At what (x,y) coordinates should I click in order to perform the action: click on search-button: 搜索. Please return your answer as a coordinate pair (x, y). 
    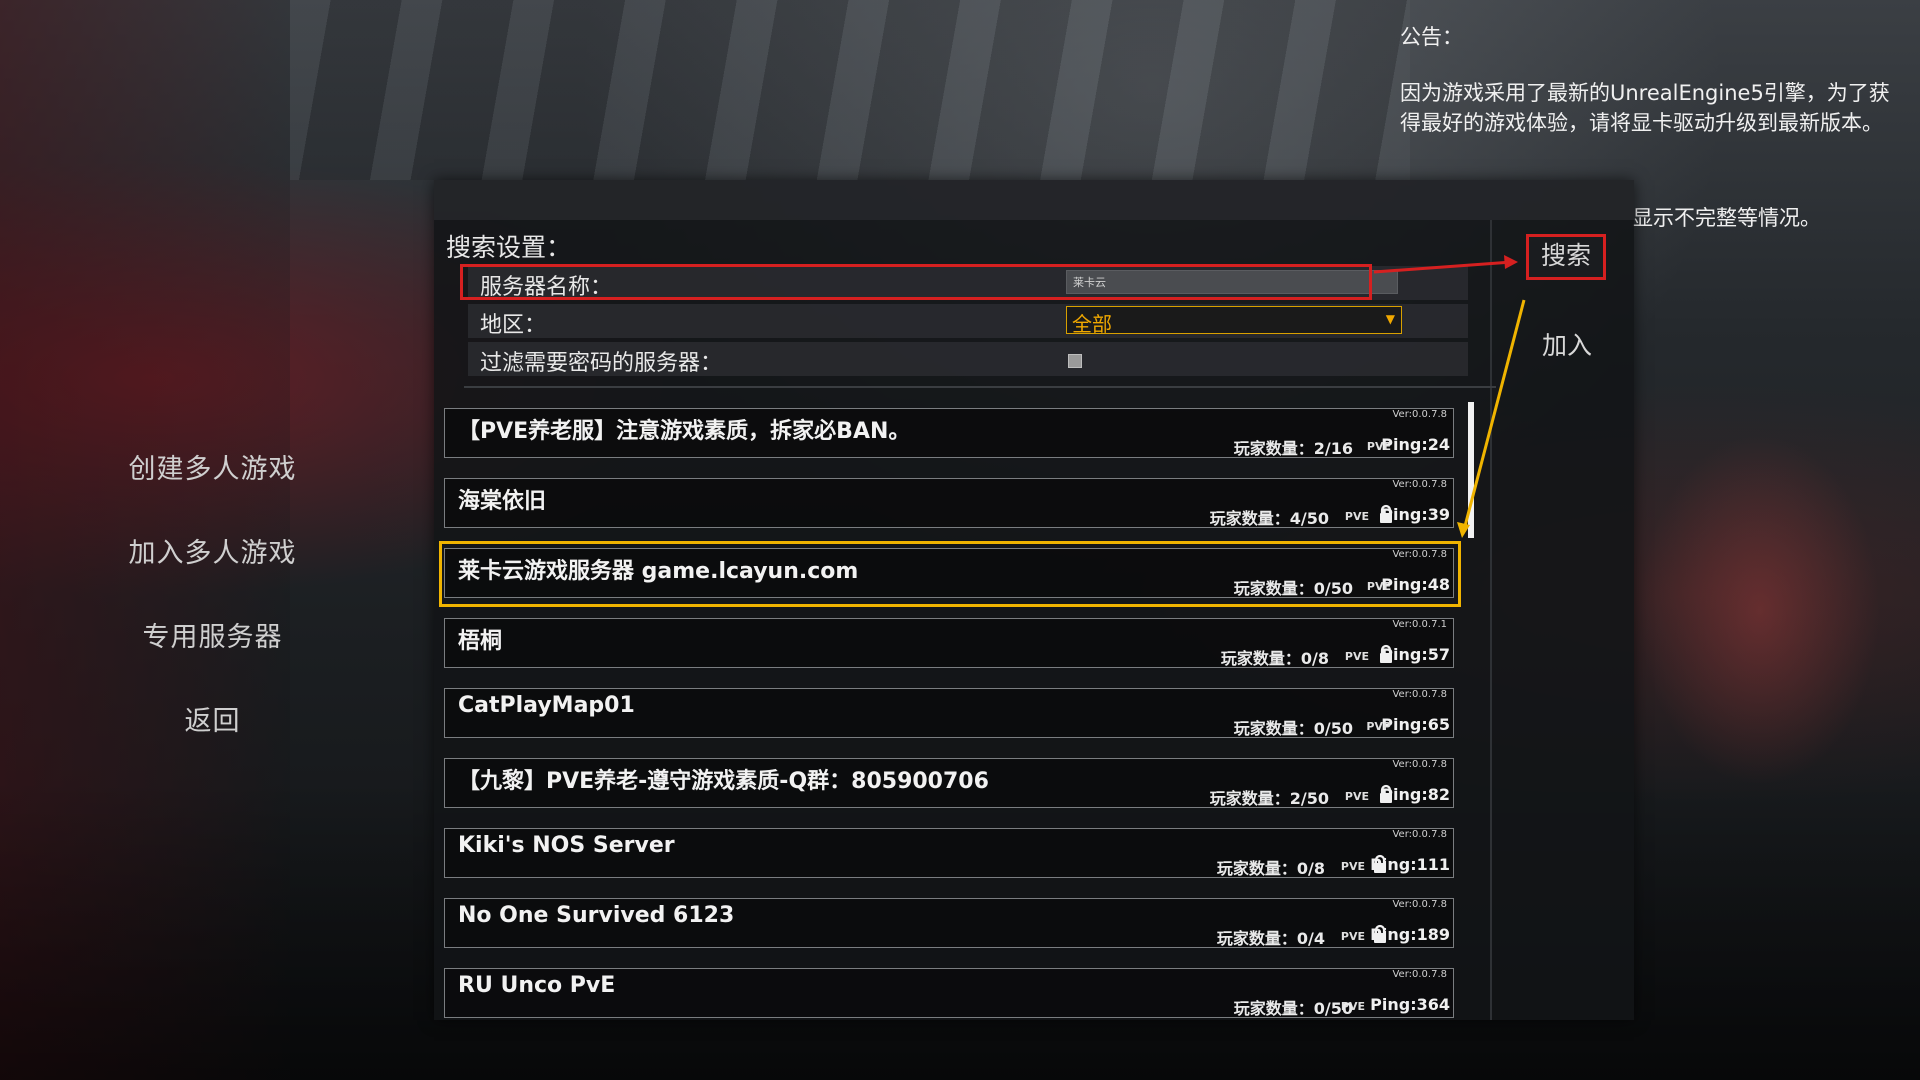
    Looking at the image, I should click on (1566, 257).